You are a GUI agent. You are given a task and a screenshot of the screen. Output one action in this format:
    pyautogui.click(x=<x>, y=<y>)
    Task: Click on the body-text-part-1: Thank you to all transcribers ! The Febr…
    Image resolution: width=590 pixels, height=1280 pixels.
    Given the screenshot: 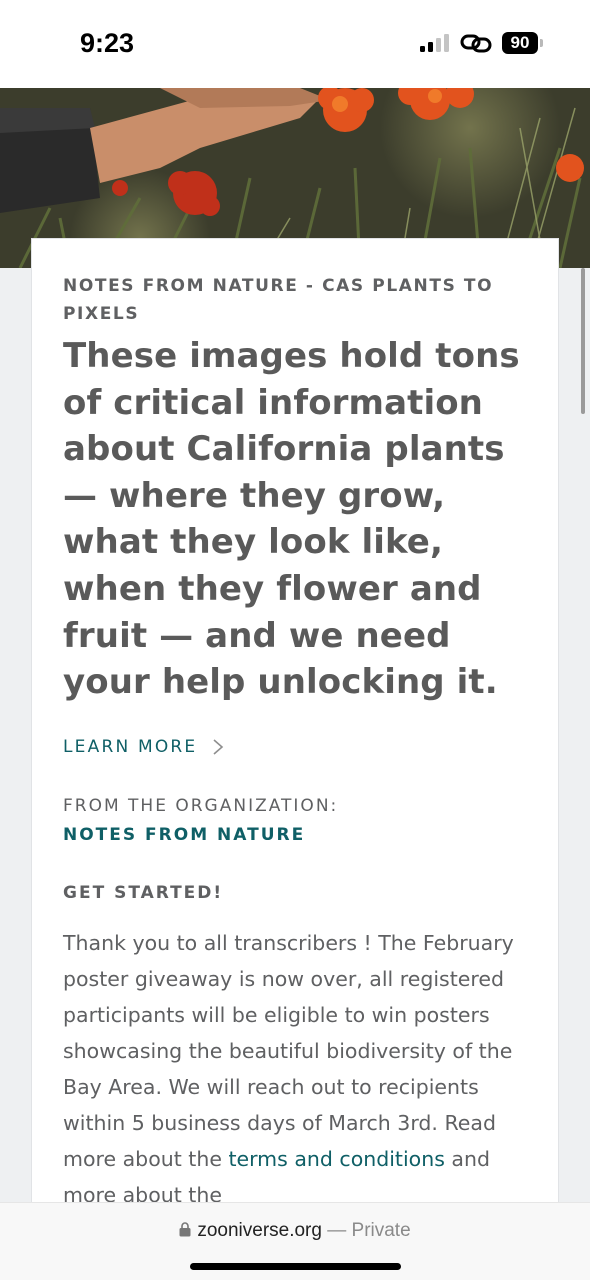 What is the action you would take?
    pyautogui.click(x=288, y=1051)
    